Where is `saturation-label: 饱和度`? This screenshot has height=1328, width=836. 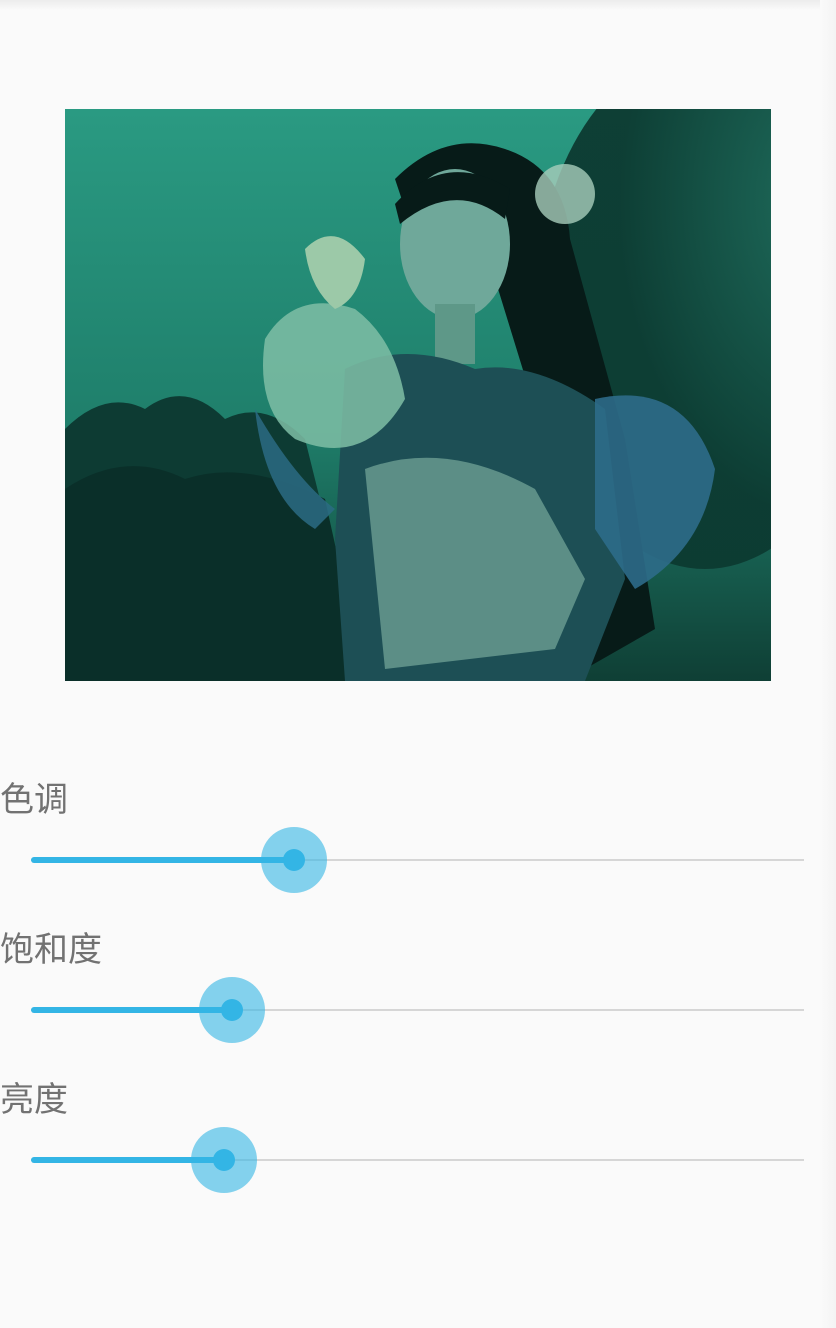 saturation-label: 饱和度 is located at coordinates (51, 950).